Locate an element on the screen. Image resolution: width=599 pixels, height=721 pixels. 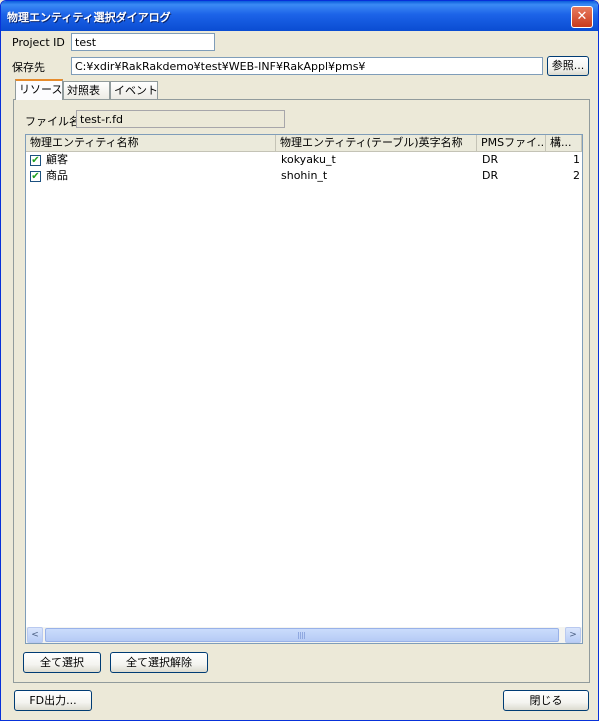
tab-resource: リソース is located at coordinates (39, 89).